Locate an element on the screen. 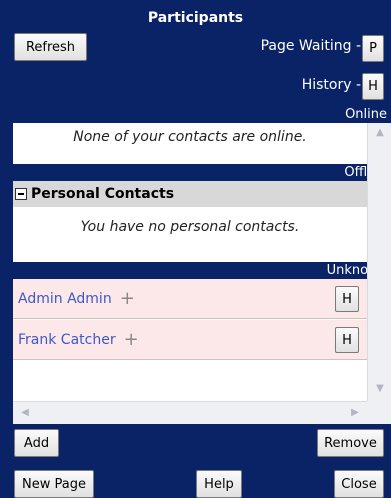 The image size is (391, 498). contact-row: Admin Admin + H is located at coordinates (195, 299).